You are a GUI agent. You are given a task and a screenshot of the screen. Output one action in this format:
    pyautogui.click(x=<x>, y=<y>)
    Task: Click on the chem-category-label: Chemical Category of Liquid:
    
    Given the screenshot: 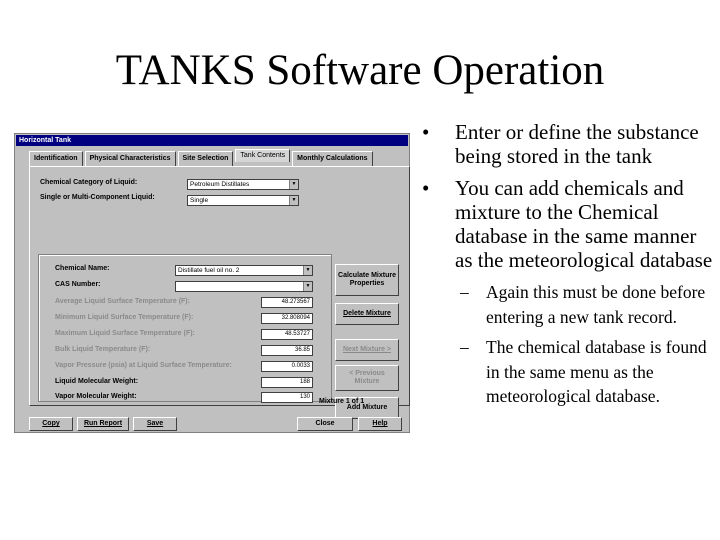 What is the action you would take?
    pyautogui.click(x=89, y=182)
    